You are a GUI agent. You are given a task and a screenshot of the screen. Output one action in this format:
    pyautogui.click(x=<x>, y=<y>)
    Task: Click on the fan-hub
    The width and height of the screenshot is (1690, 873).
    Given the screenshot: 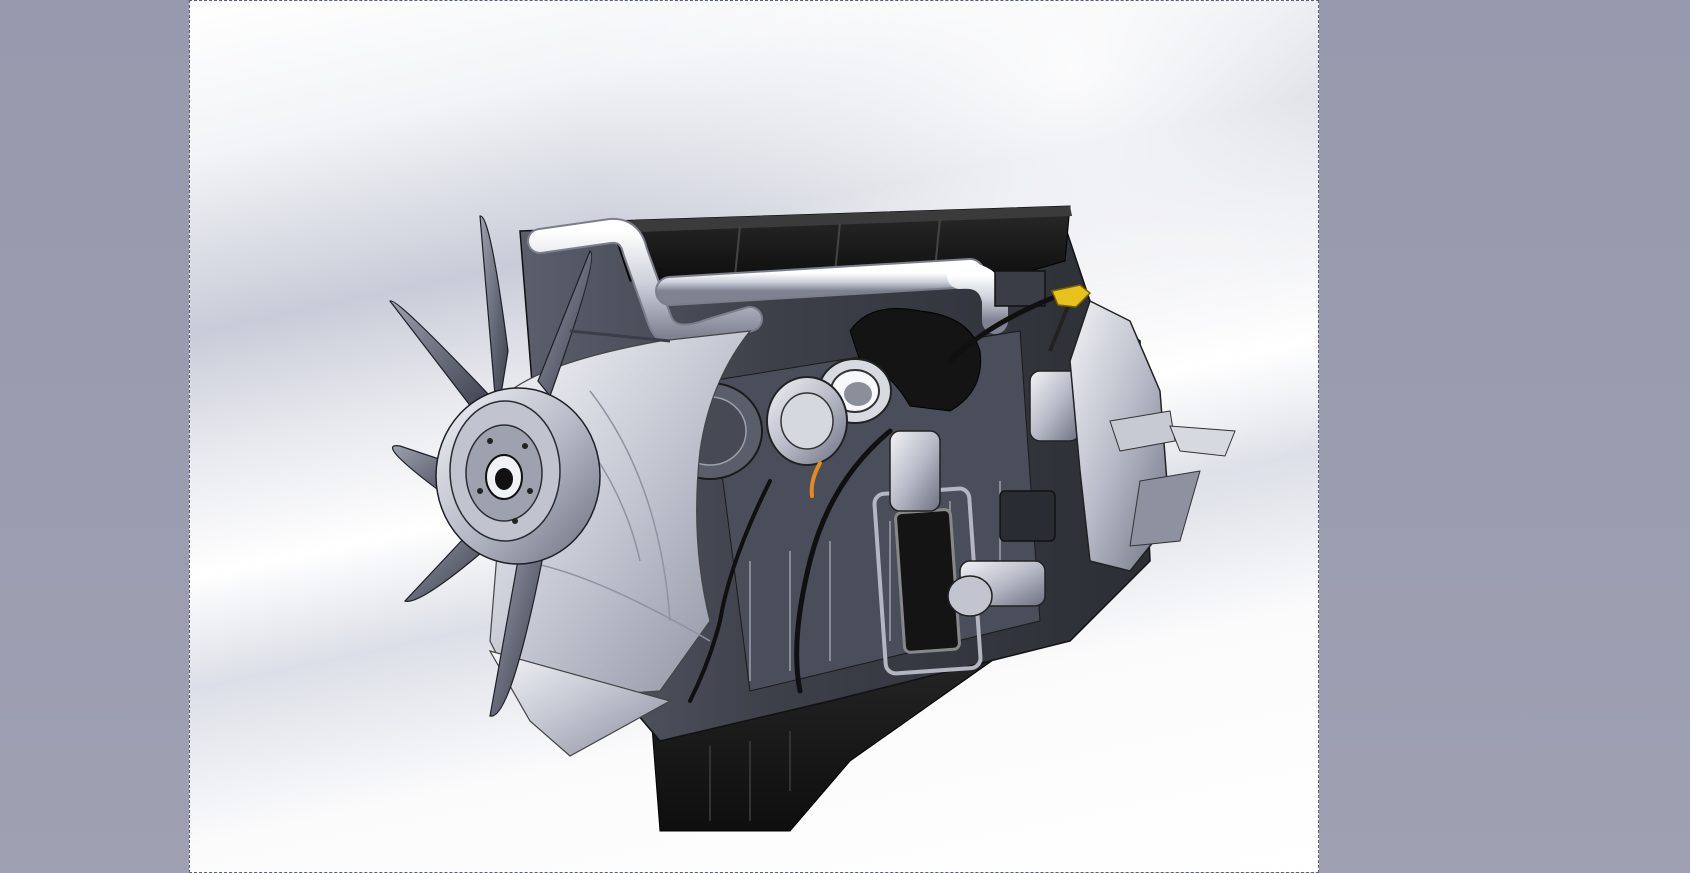 What is the action you would take?
    pyautogui.click(x=518, y=476)
    